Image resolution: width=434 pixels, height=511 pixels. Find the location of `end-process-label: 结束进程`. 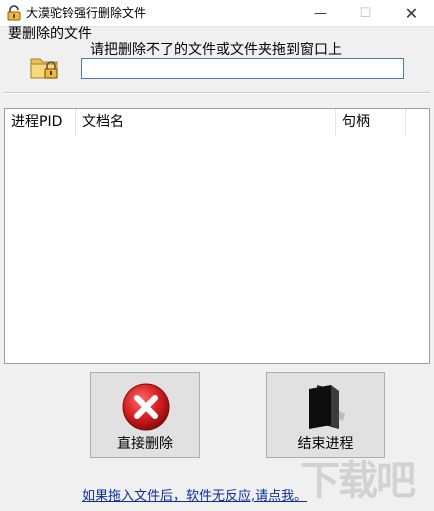

end-process-label: 结束进程 is located at coordinates (325, 444).